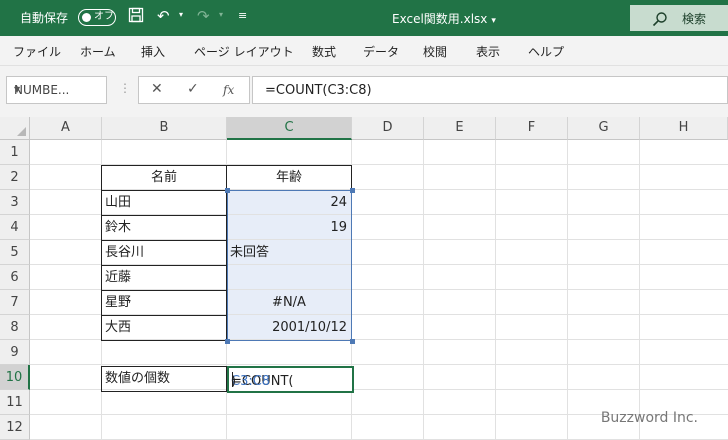  Describe the element at coordinates (352, 190) in the screenshot. I see `range-handle-top-right` at that location.